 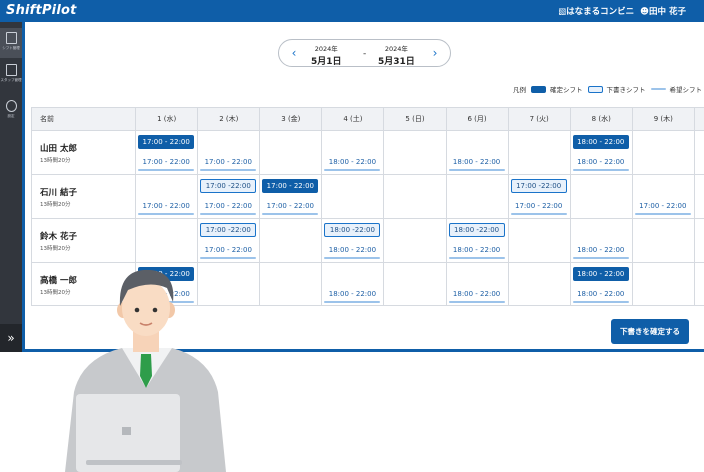 I want to click on user-name: 田中 花子, so click(x=667, y=12).